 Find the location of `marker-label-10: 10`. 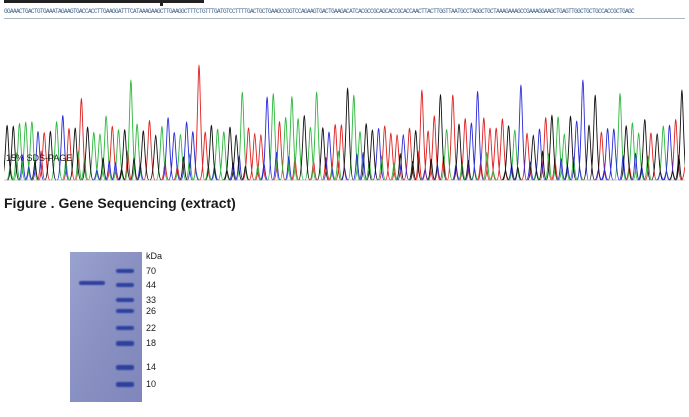

marker-label-10: 10 is located at coordinates (151, 384).